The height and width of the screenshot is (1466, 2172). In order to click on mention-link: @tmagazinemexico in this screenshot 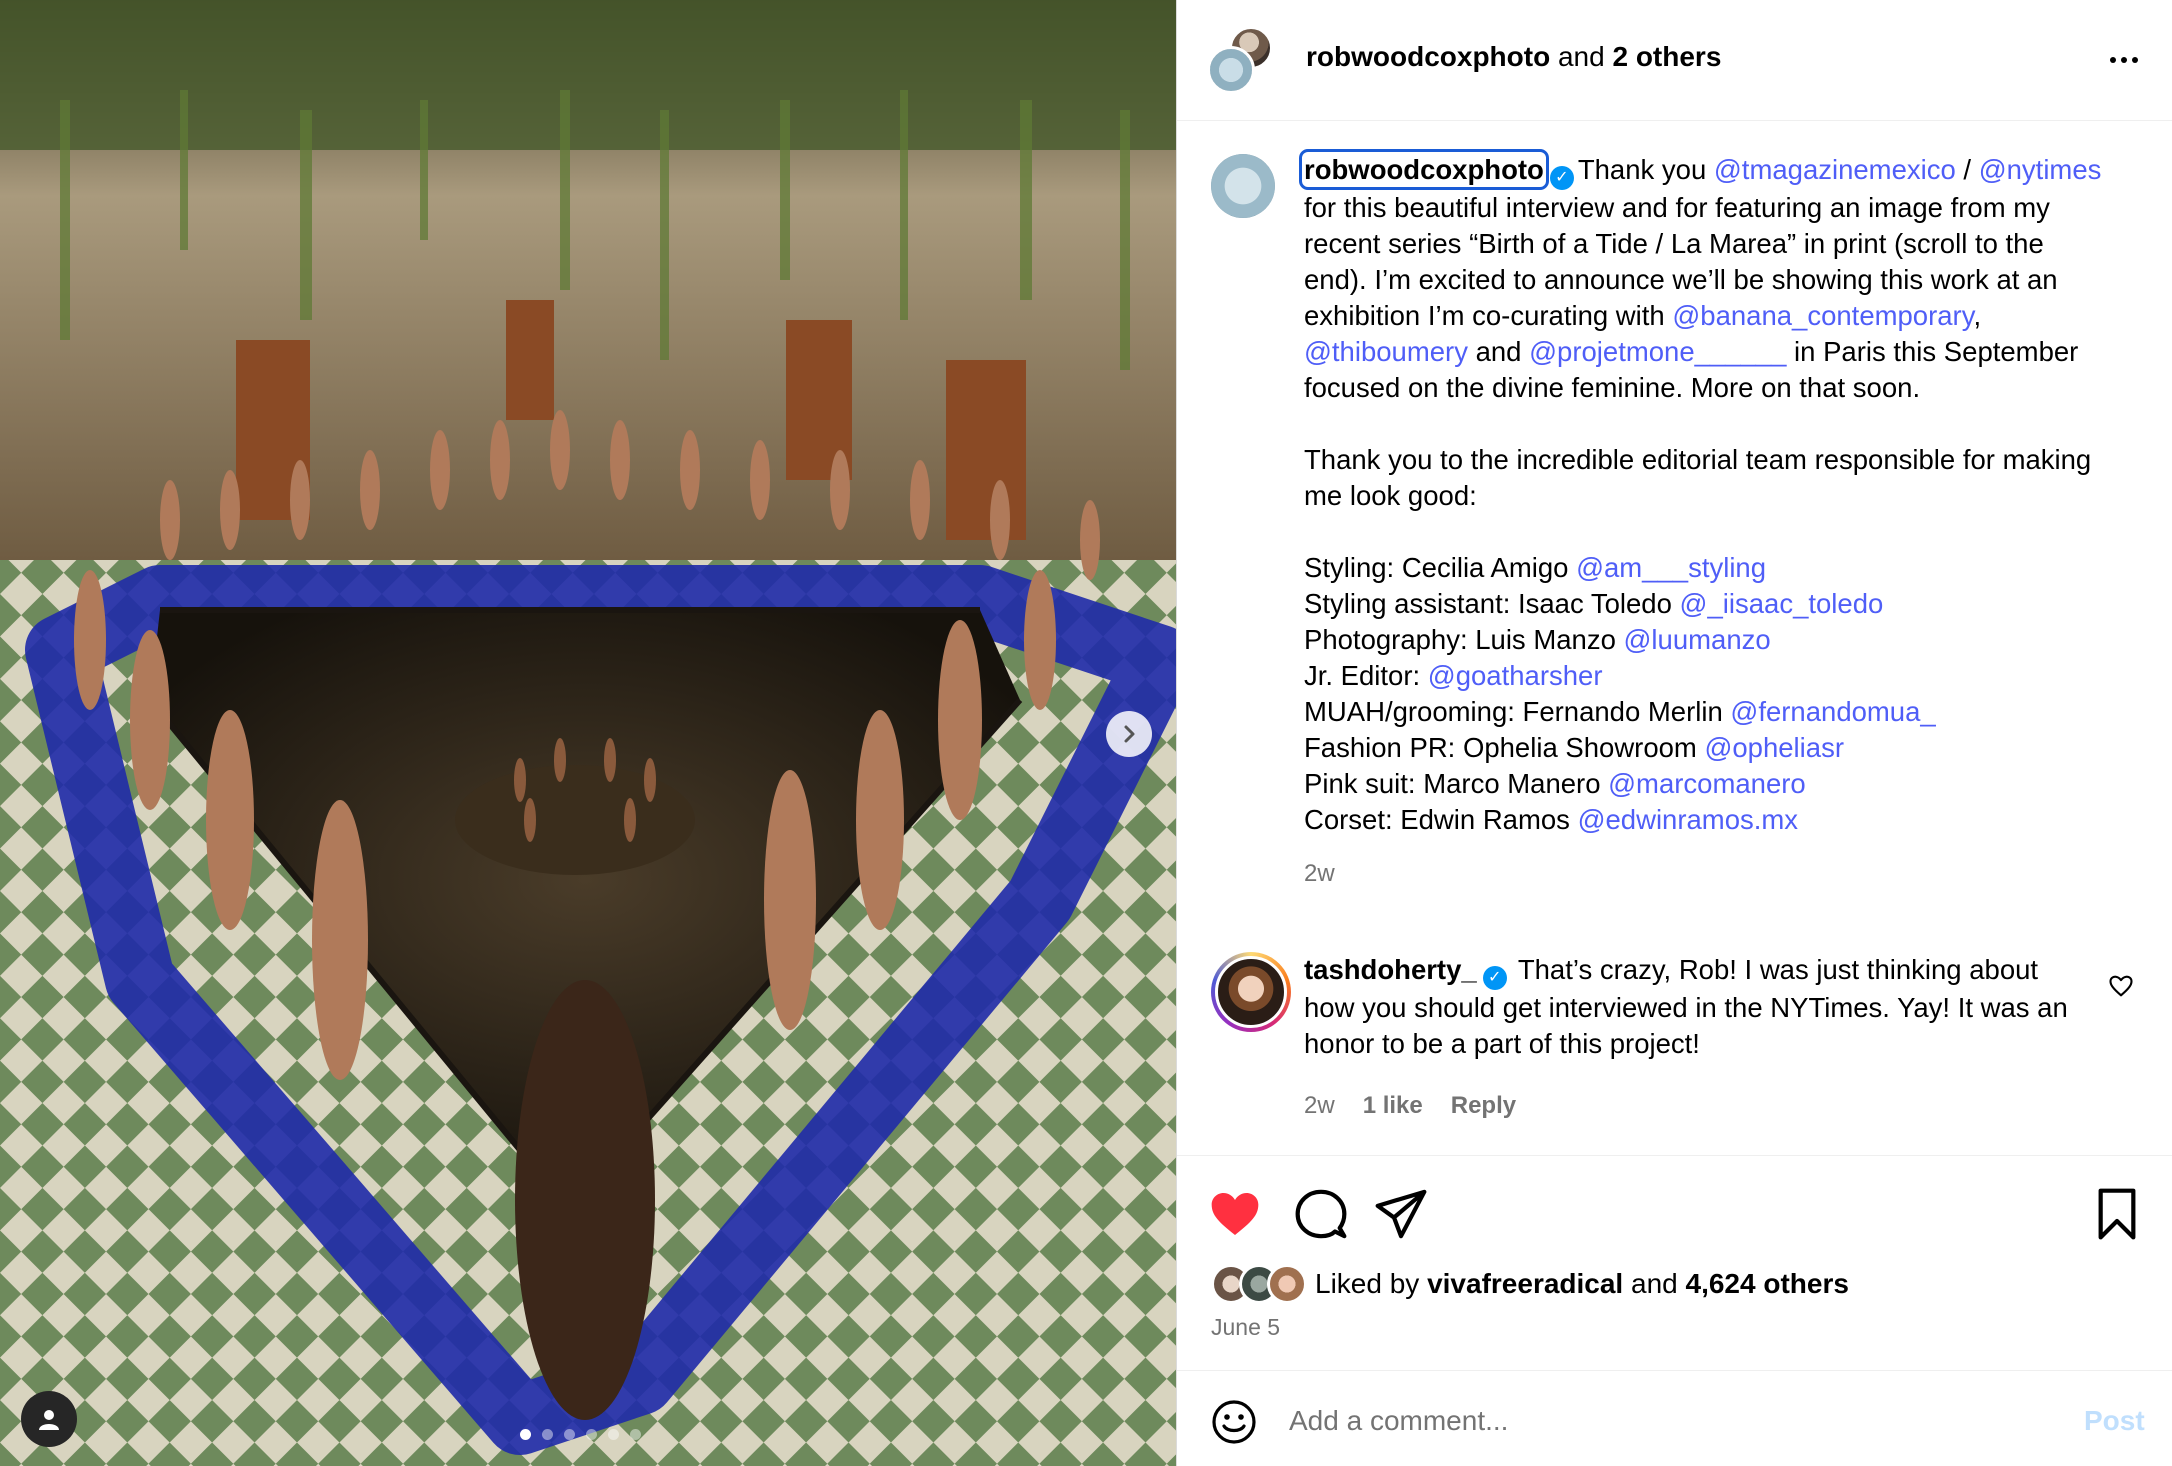, I will do `click(1835, 169)`.